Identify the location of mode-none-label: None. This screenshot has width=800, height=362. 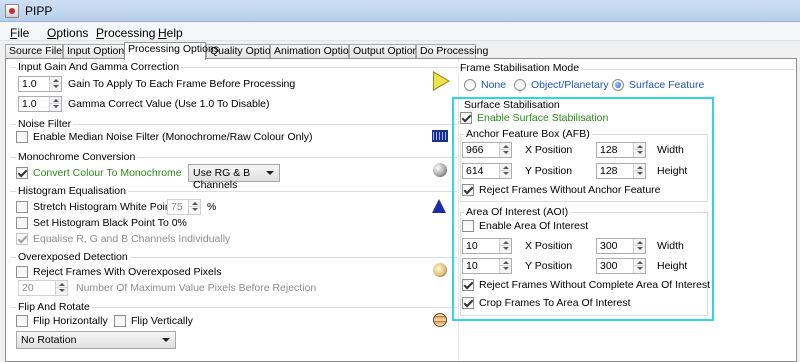
(494, 85).